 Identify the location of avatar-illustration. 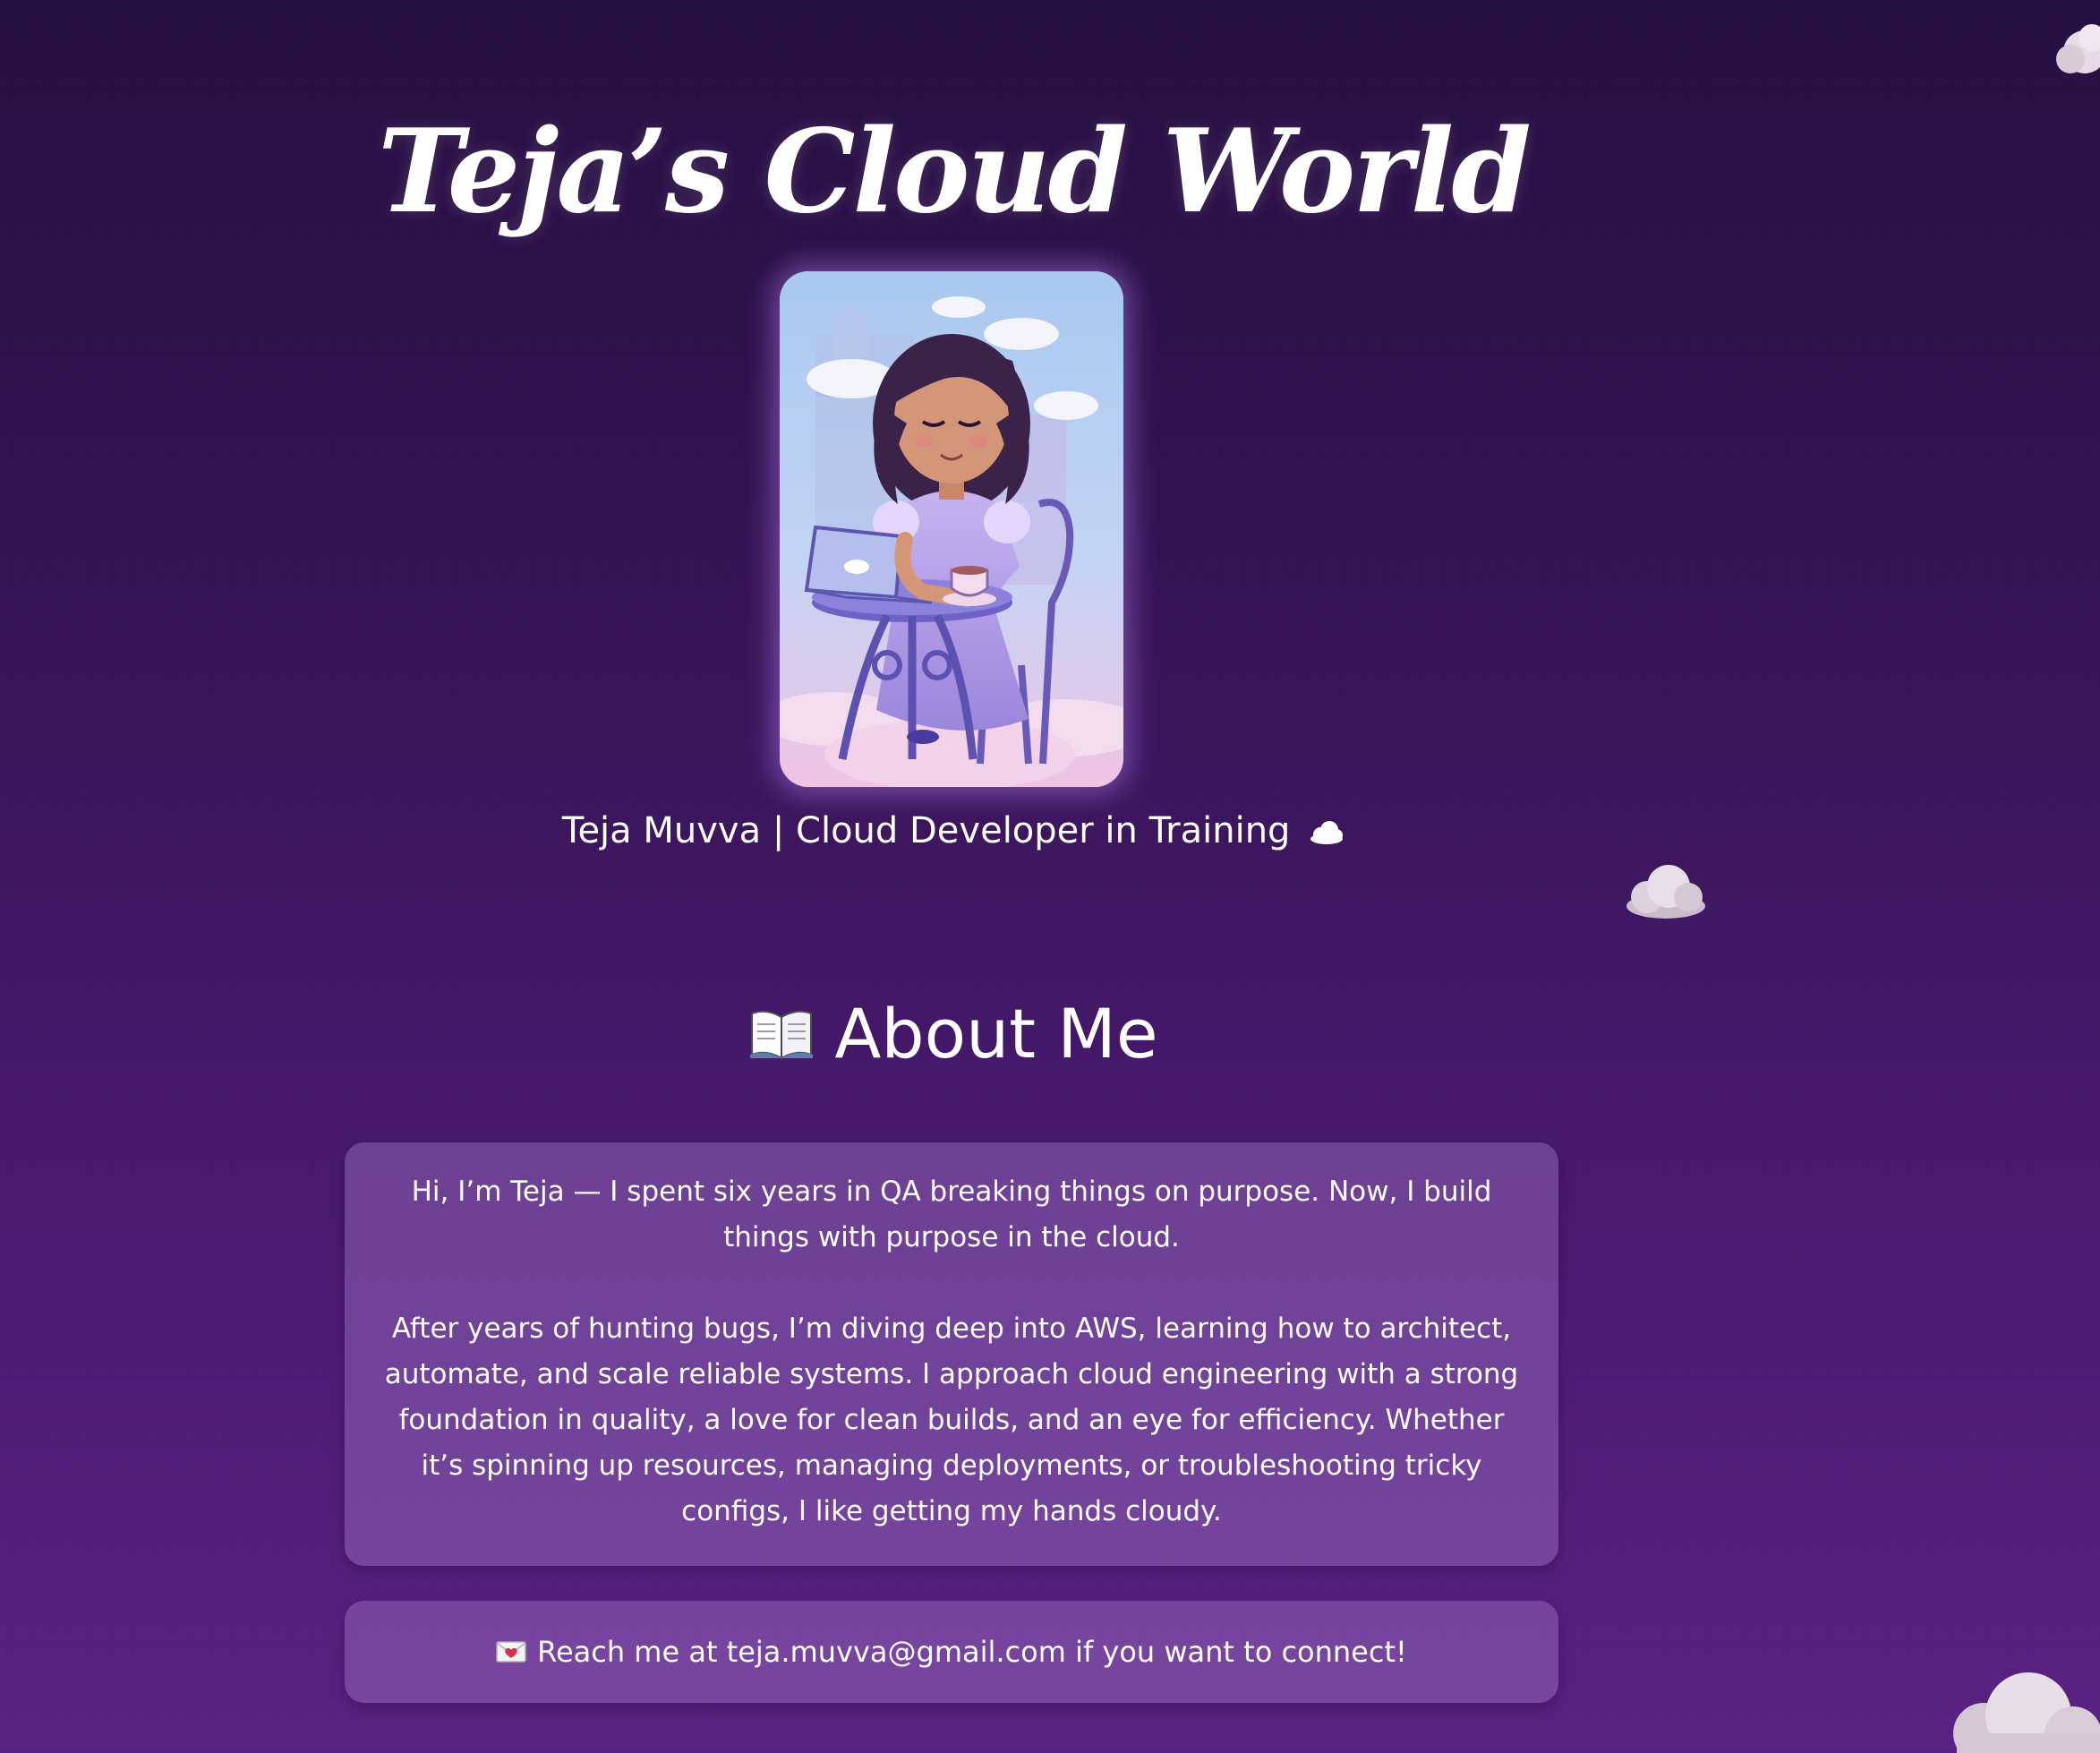
(951, 529).